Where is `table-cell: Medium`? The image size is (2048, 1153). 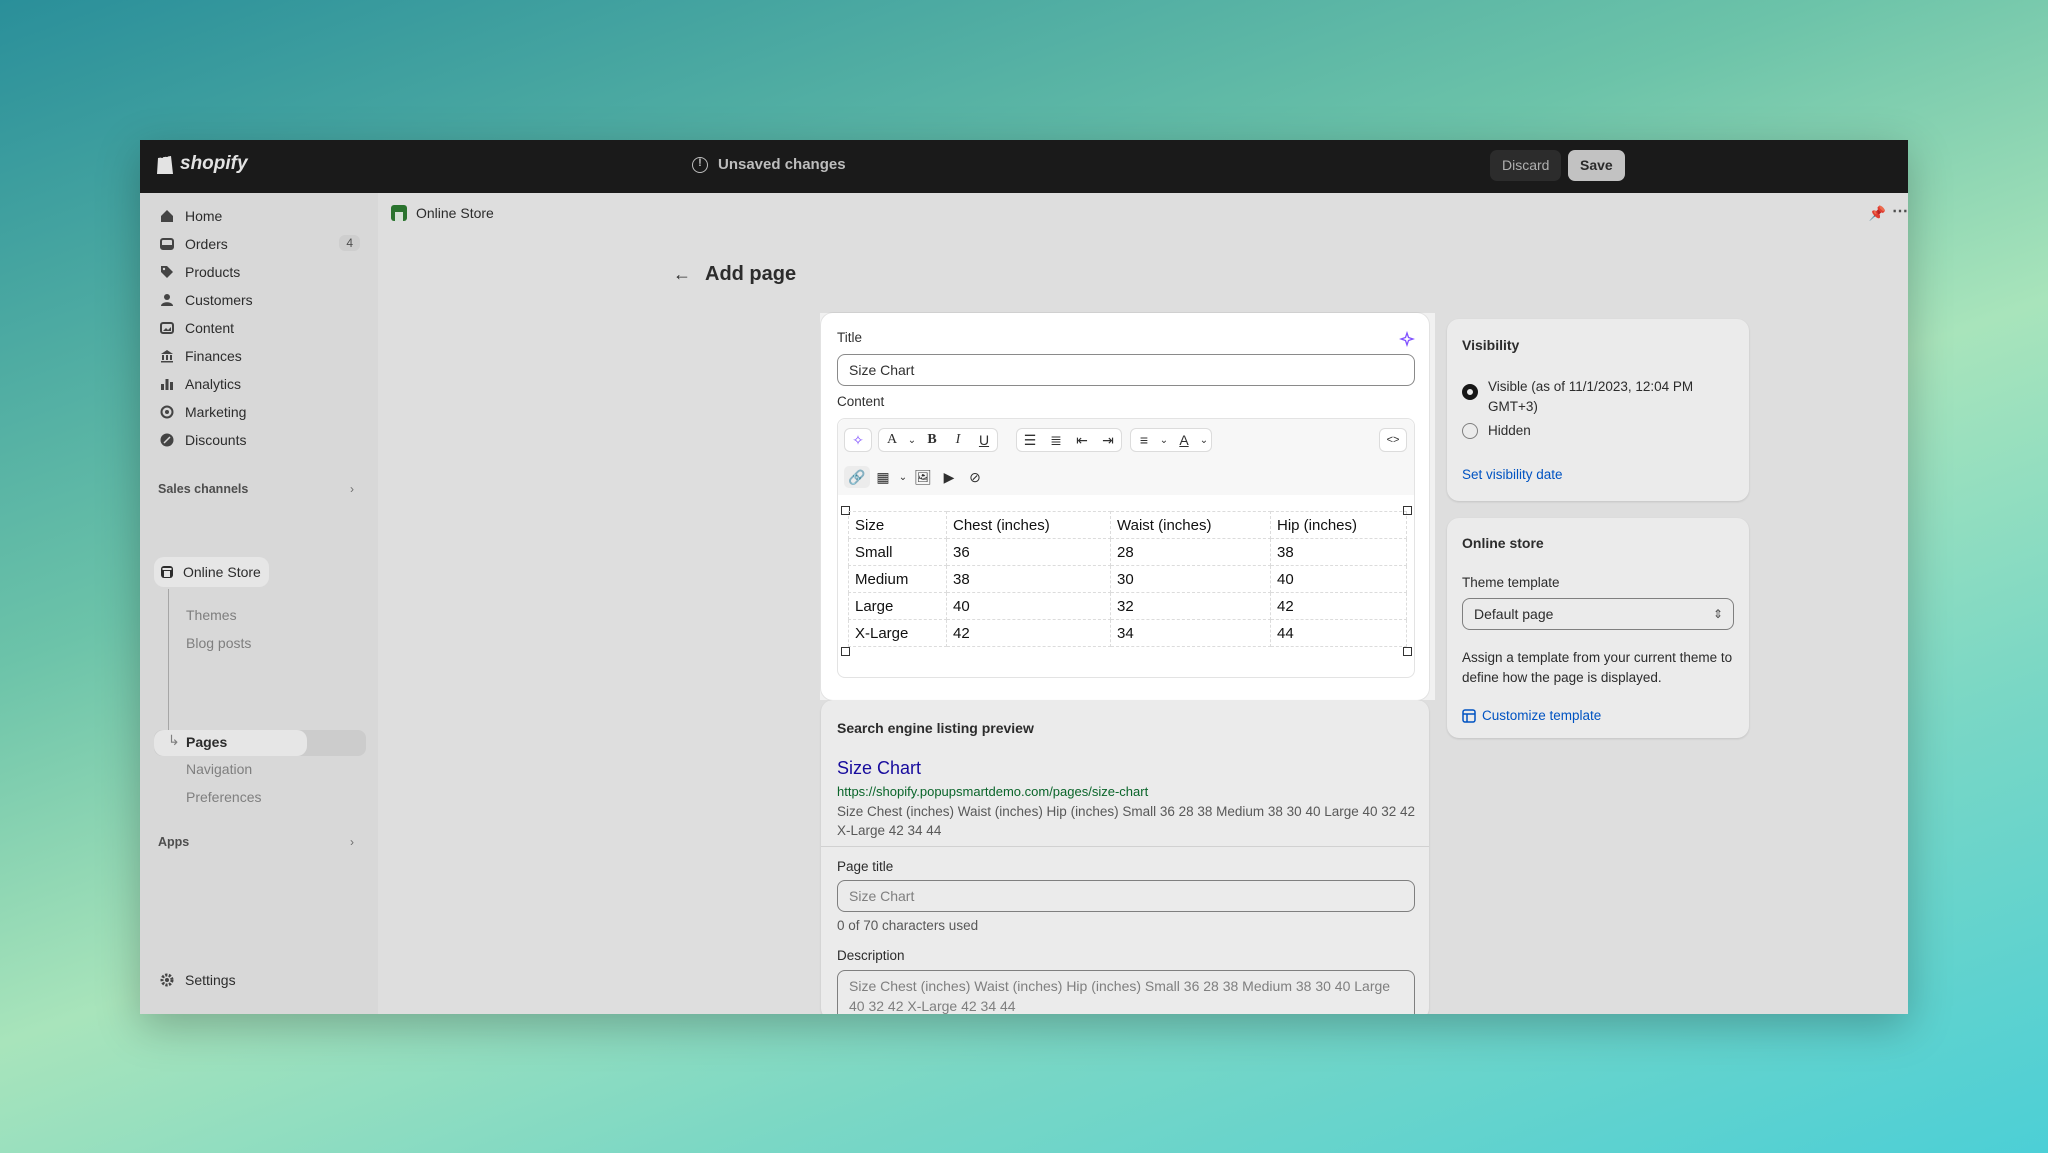 table-cell: Medium is located at coordinates (897, 579).